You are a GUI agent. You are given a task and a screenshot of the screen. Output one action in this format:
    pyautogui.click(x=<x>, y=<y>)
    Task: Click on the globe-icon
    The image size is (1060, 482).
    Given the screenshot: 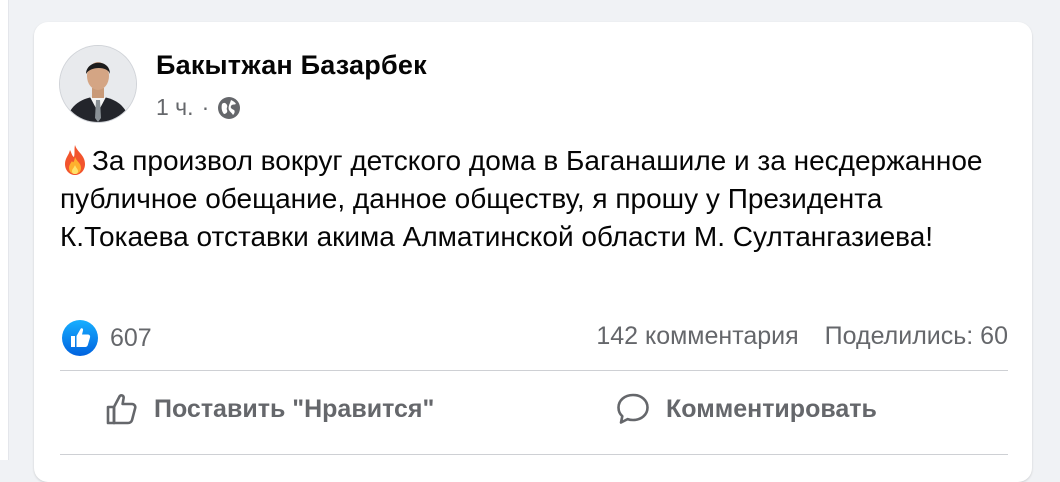 What is the action you would take?
    pyautogui.click(x=229, y=107)
    